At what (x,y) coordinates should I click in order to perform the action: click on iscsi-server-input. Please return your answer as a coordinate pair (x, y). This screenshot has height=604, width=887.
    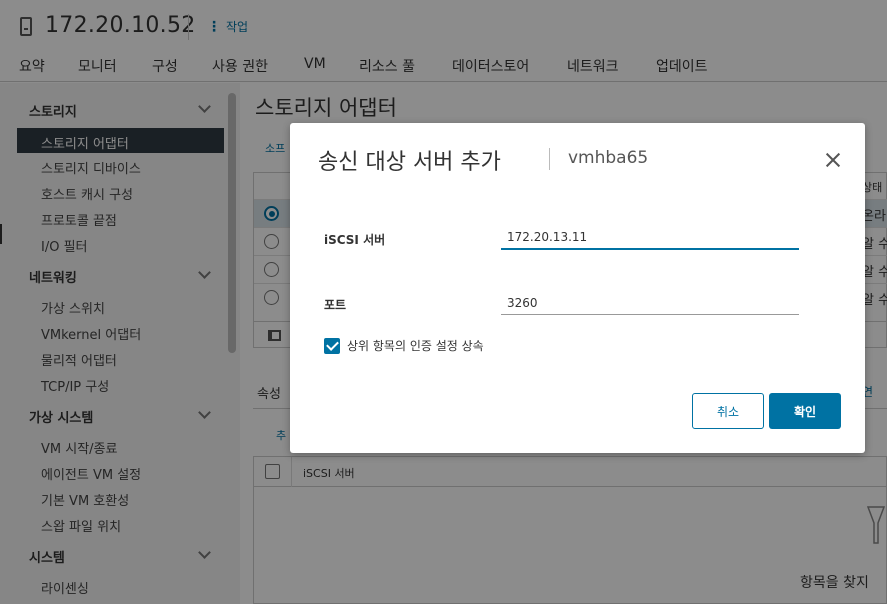
    Looking at the image, I should click on (650, 238).